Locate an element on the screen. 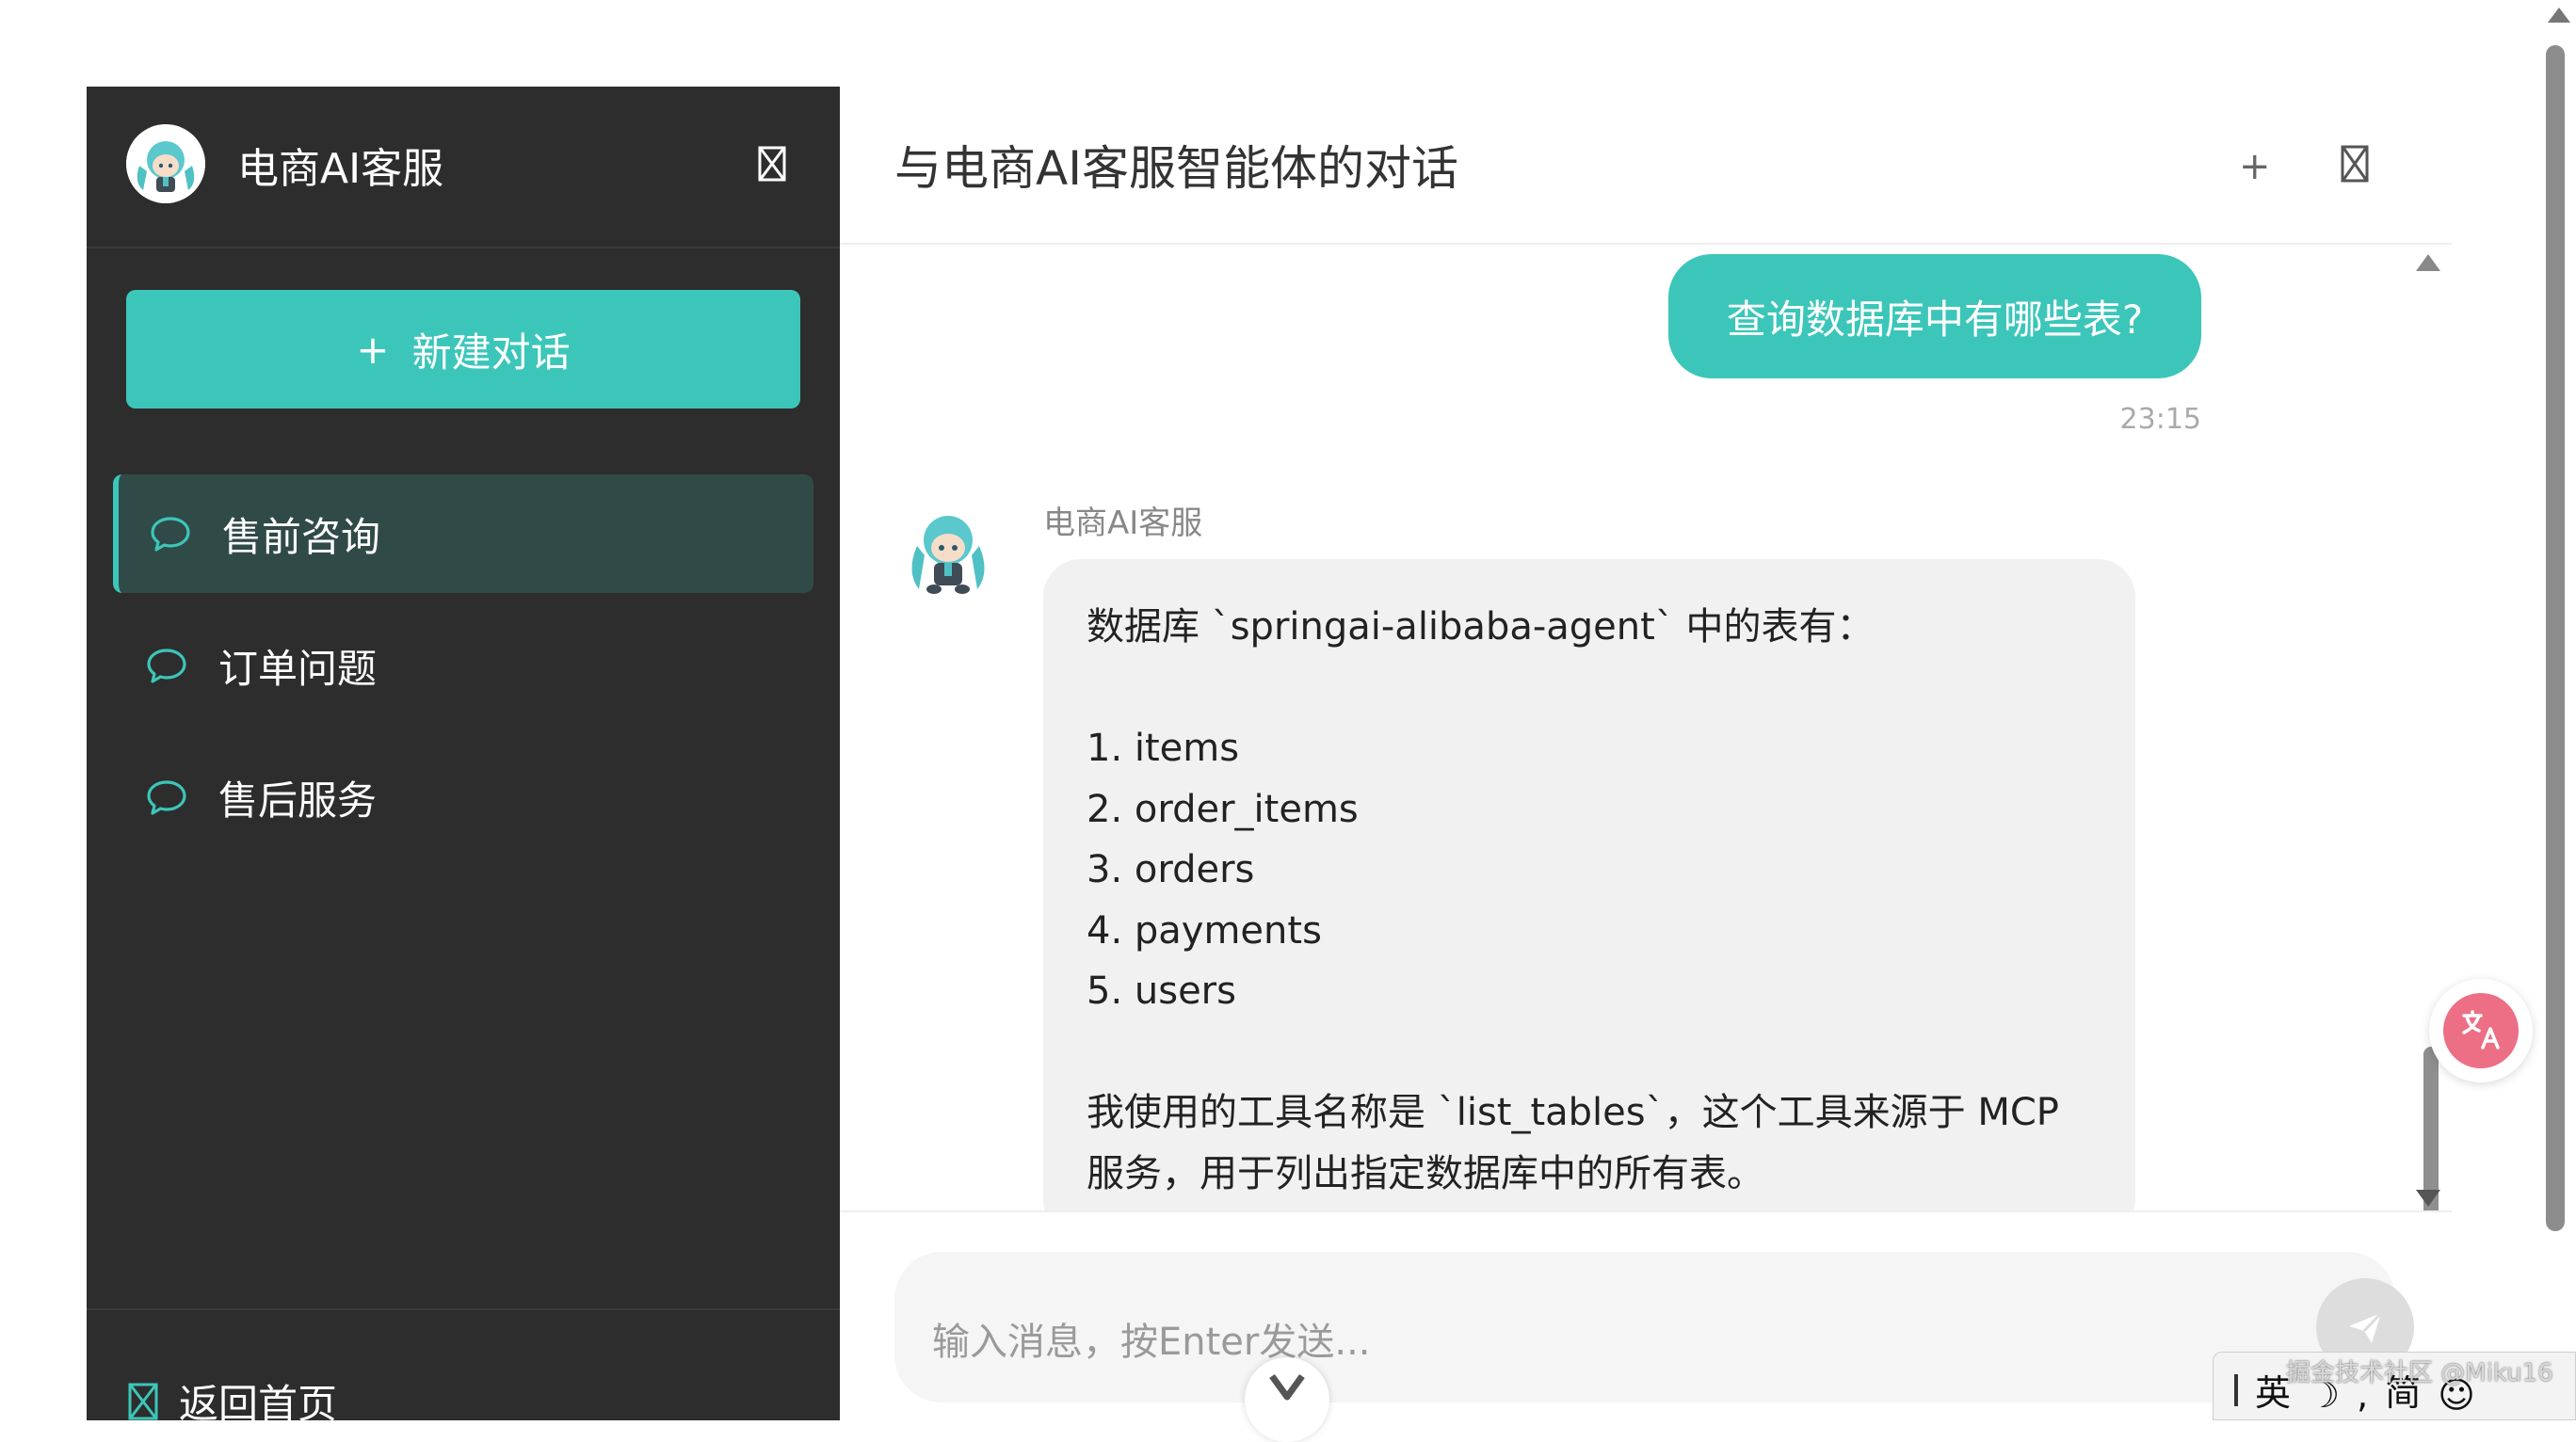 The image size is (2576, 1442). scroll-up-arrow is located at coordinates (2428, 262).